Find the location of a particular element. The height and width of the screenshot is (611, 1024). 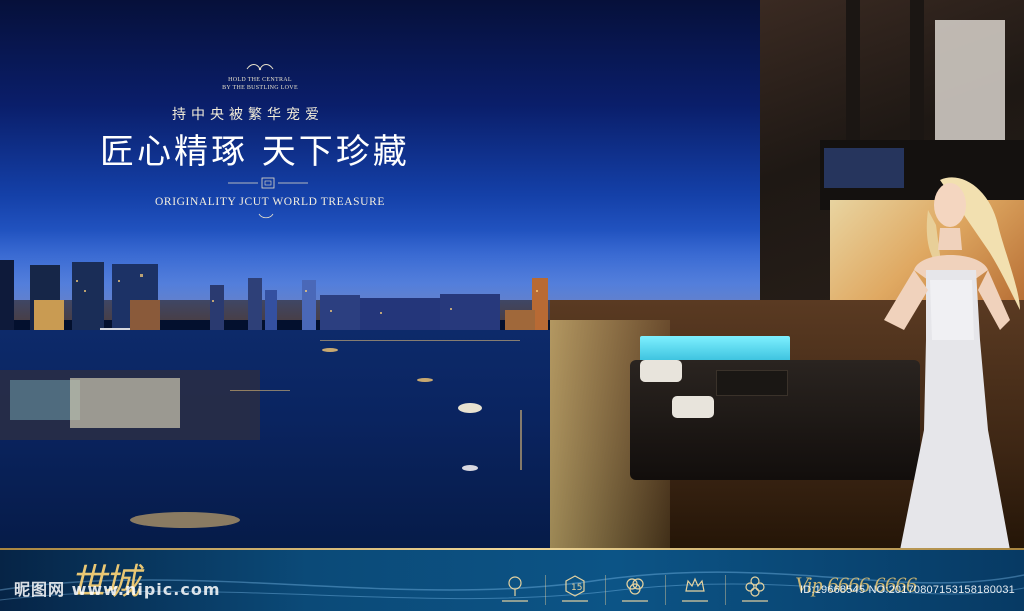

divider-ornament-icon is located at coordinates (268, 183).